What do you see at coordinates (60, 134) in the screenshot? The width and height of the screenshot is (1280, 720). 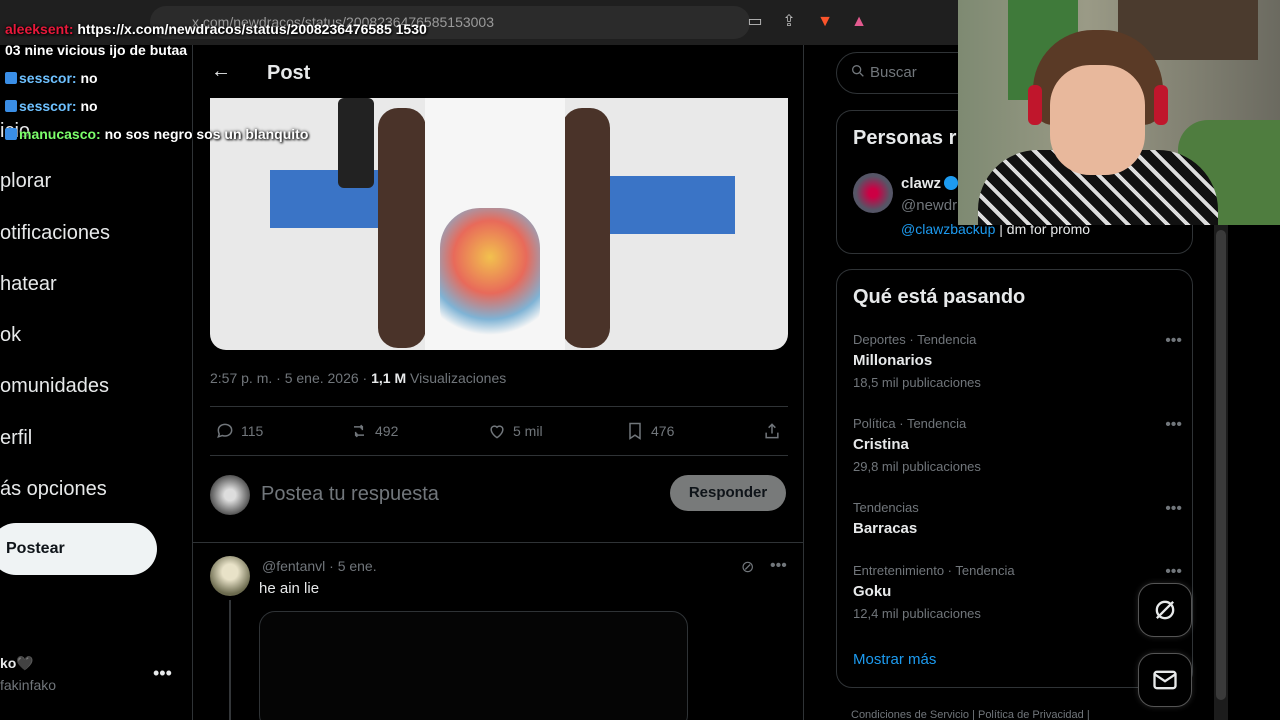 I see `chat-username: manucasco:` at bounding box center [60, 134].